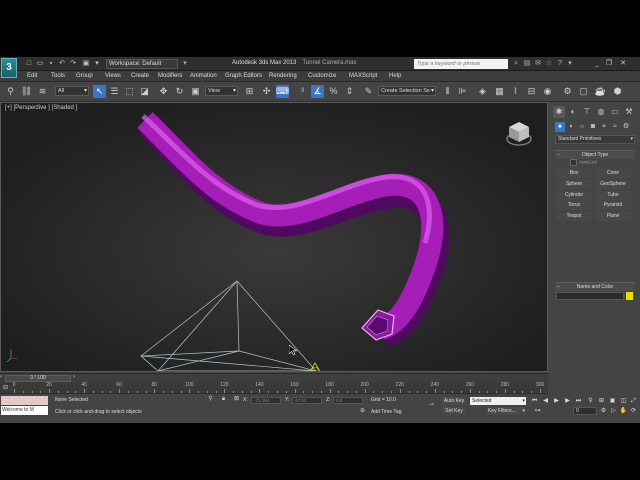  I want to click on create-tab-icon: ✱, so click(559, 112).